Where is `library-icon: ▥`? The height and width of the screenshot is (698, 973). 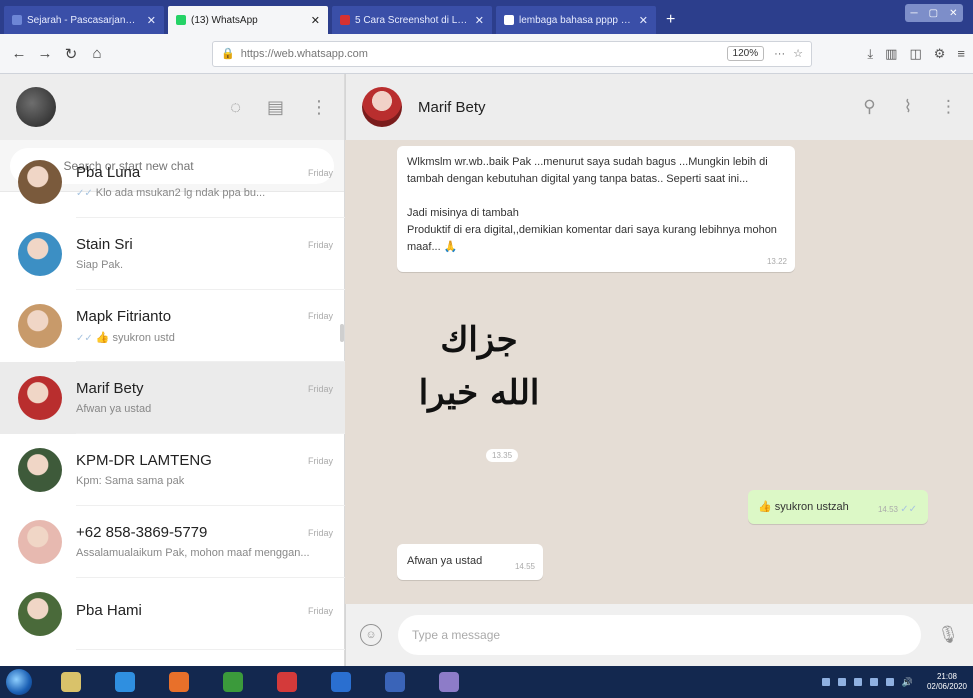 library-icon: ▥ is located at coordinates (891, 54).